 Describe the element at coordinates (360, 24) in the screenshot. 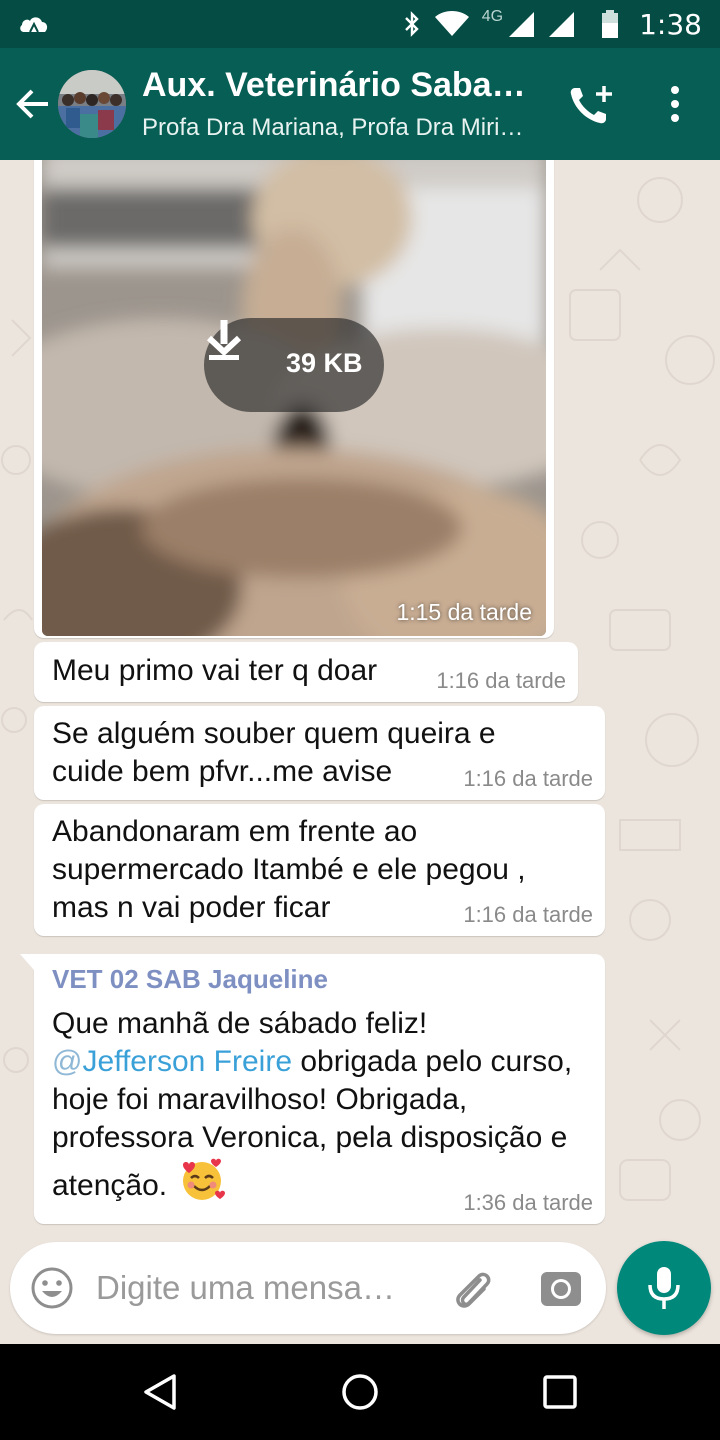

I see `status-bar: 4G 1:38` at that location.